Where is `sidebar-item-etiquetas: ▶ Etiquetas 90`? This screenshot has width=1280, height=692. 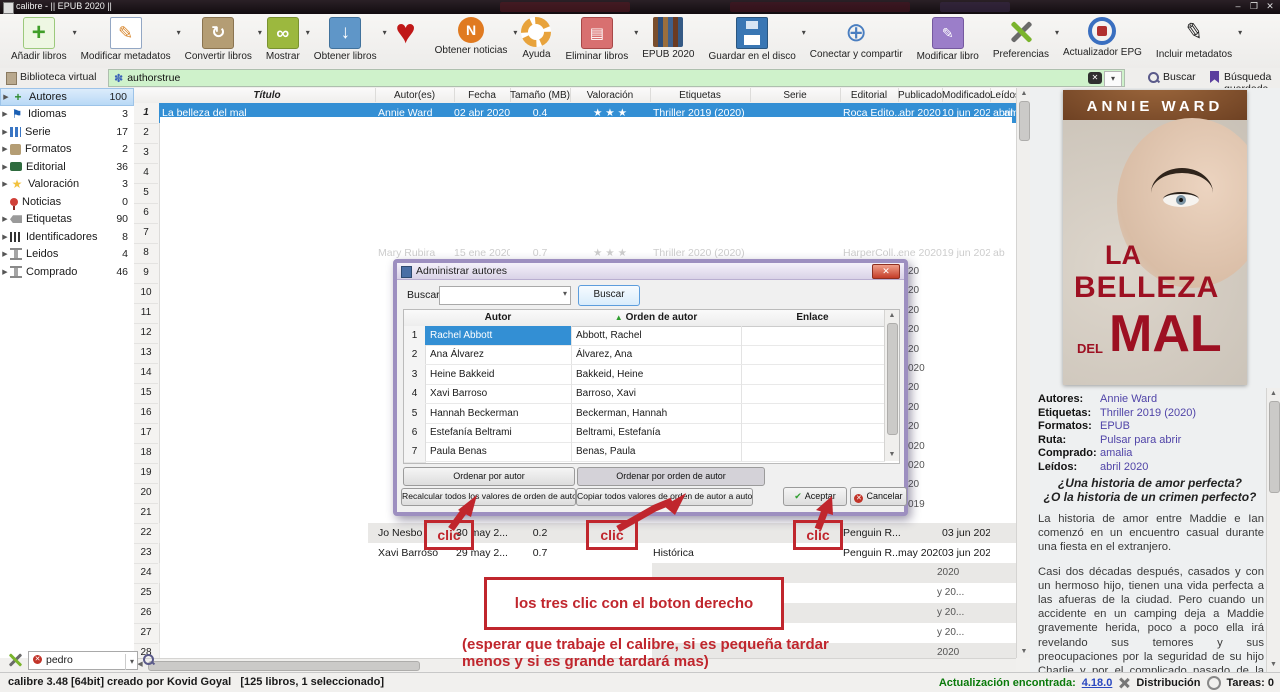
sidebar-item-etiquetas: ▶ Etiquetas 90 is located at coordinates (67, 220).